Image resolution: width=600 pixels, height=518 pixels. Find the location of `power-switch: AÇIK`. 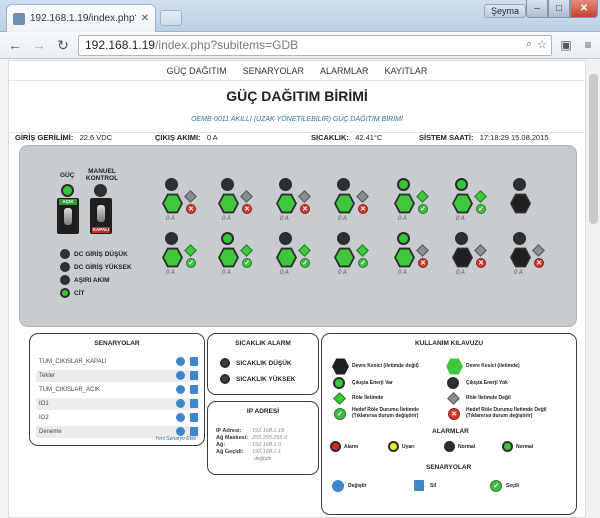

power-switch: AÇIK is located at coordinates (68, 216).